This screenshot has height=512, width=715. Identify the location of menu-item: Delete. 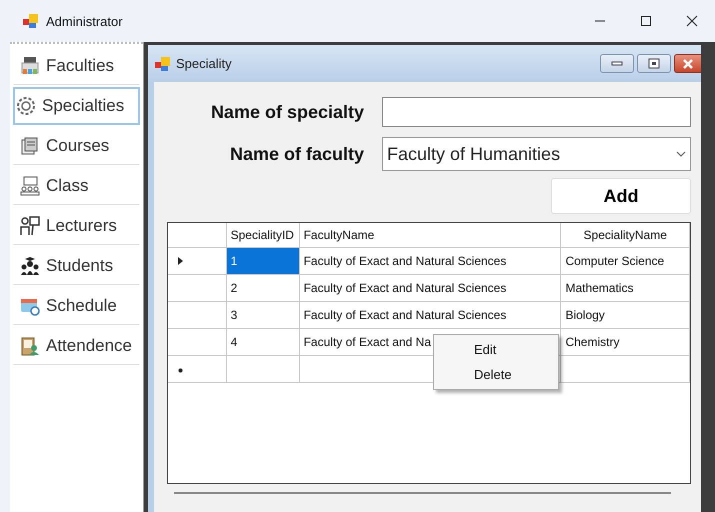
(496, 374).